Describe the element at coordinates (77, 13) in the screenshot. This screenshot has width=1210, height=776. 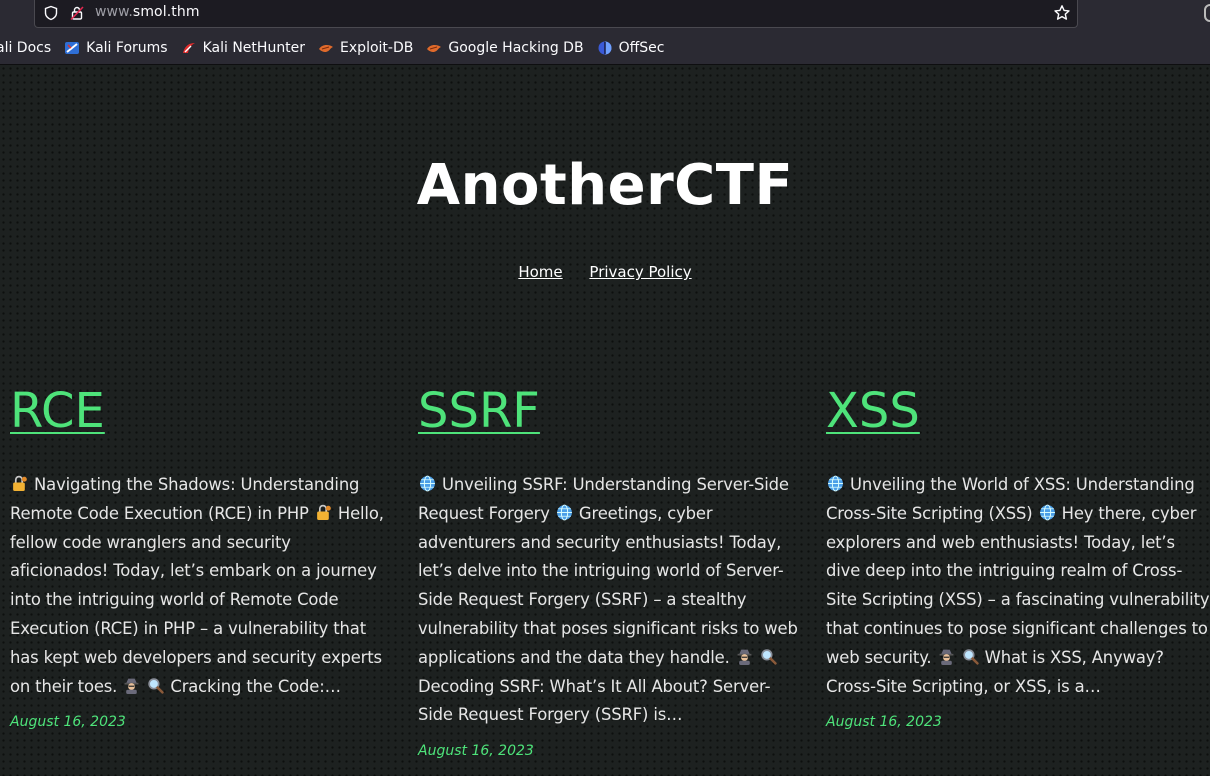
I see `insecure-lock-icon` at that location.